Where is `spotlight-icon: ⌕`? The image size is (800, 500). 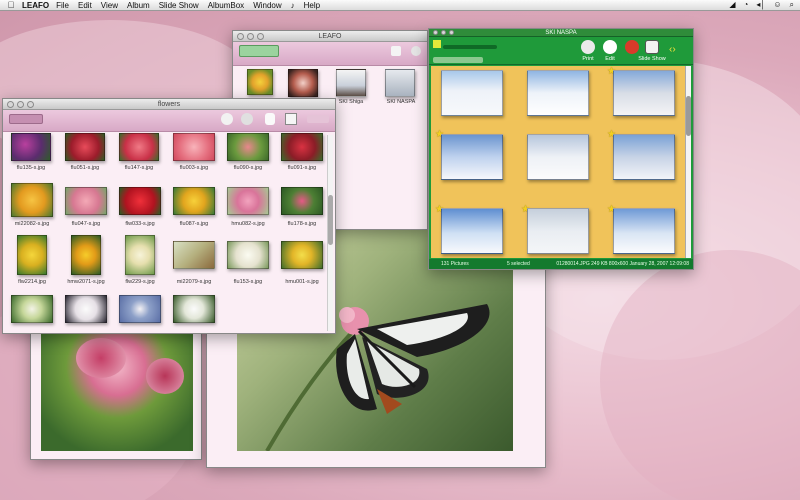
spotlight-icon: ⌕ is located at coordinates (792, 5).